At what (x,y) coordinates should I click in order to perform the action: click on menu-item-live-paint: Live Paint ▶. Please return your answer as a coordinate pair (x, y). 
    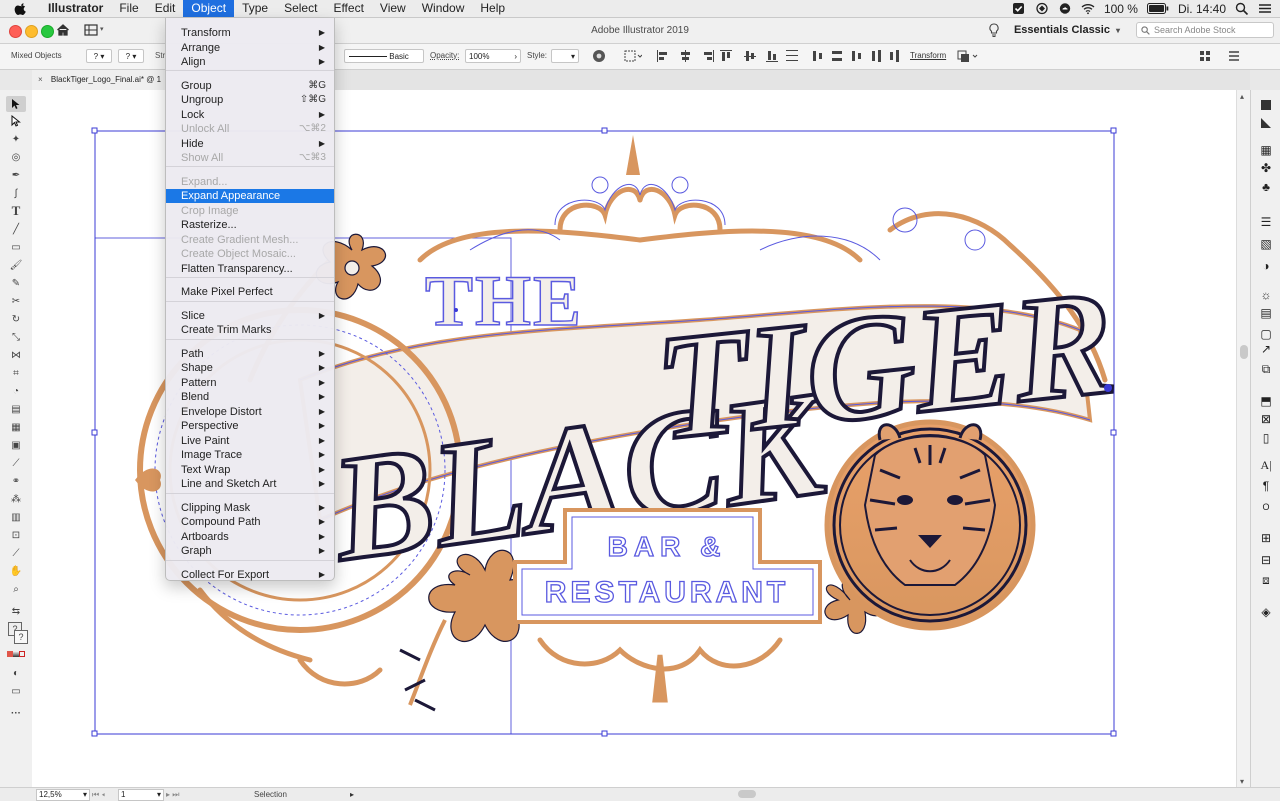
    Looking at the image, I should click on (250, 441).